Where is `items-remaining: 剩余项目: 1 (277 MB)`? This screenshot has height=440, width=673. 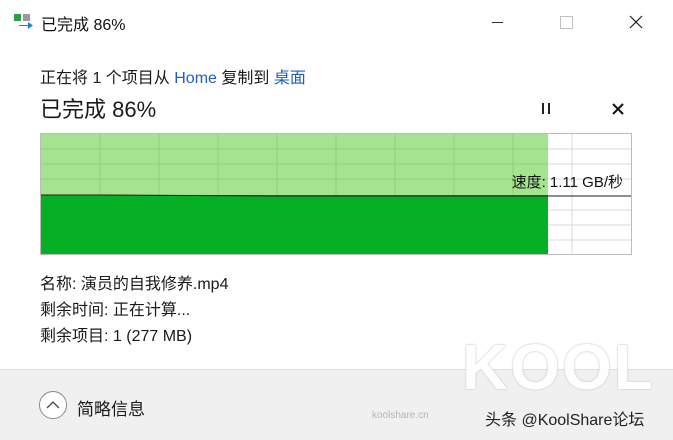 items-remaining: 剩余项目: 1 (277 MB) is located at coordinates (116, 336).